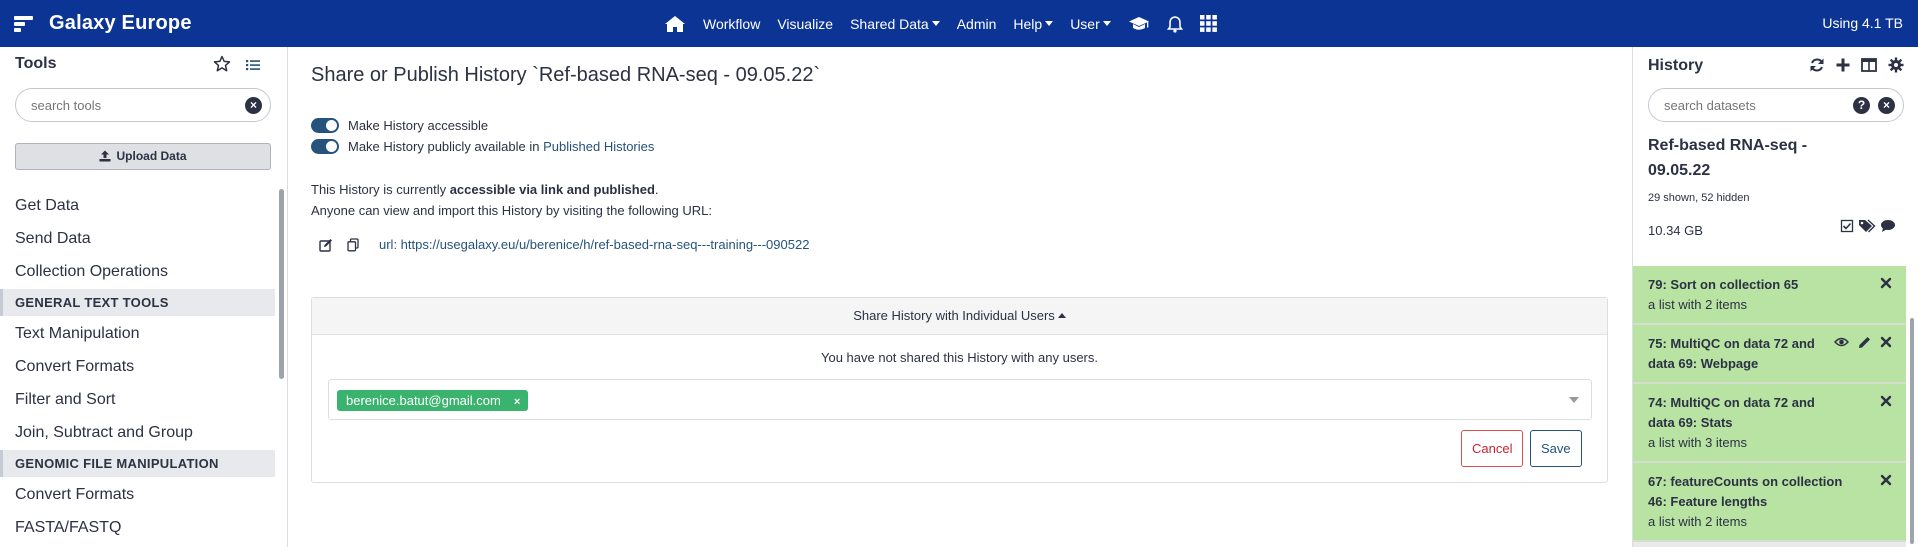 This screenshot has height=547, width=1918. I want to click on nav-help: Help, so click(1033, 24).